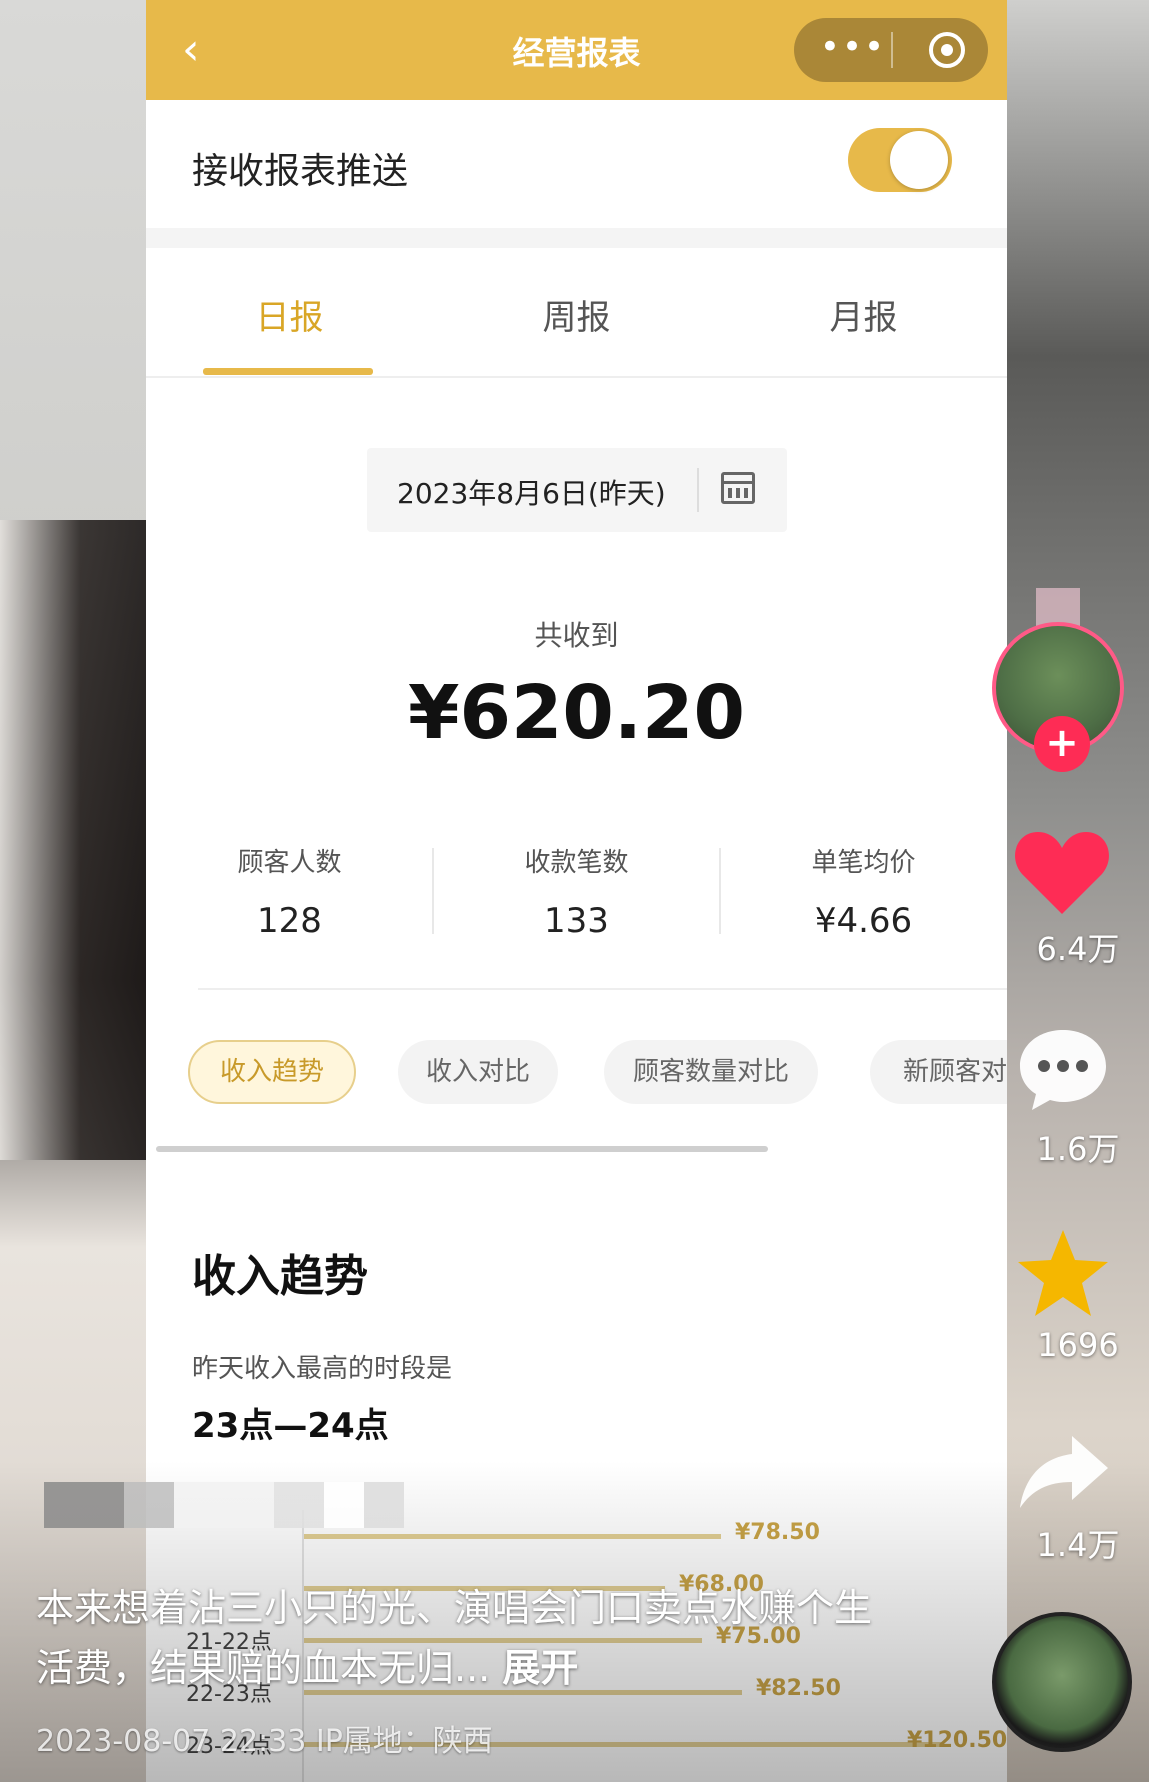 This screenshot has height=1782, width=1149. Describe the element at coordinates (1062, 1682) in the screenshot. I see `music-disc-avatar` at that location.